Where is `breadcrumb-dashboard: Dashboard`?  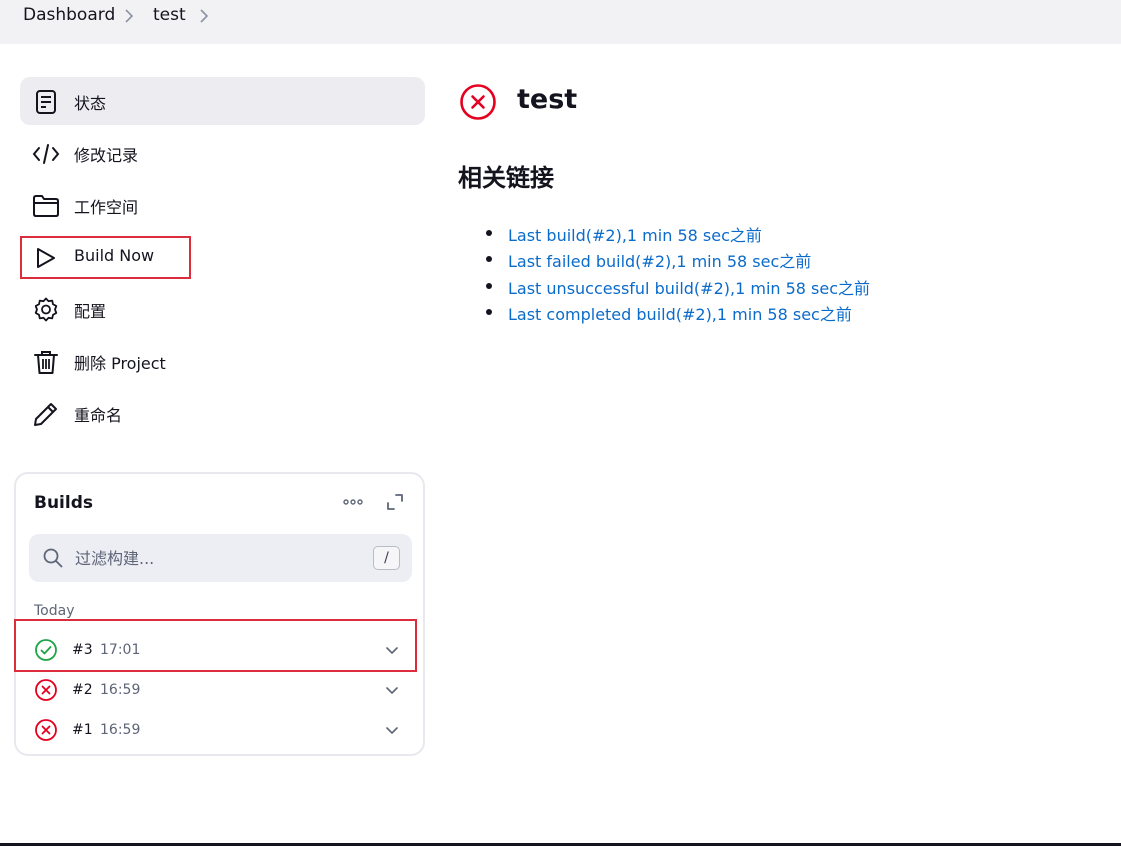 breadcrumb-dashboard: Dashboard is located at coordinates (69, 15).